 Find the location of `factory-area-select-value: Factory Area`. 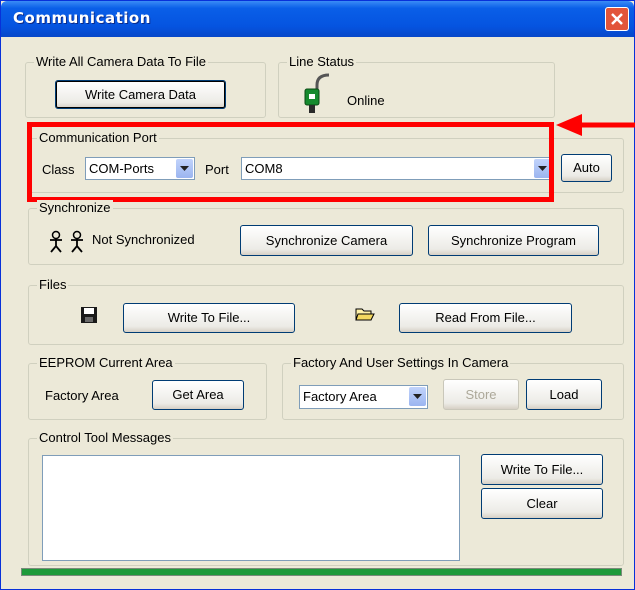

factory-area-select-value: Factory Area is located at coordinates (340, 396).